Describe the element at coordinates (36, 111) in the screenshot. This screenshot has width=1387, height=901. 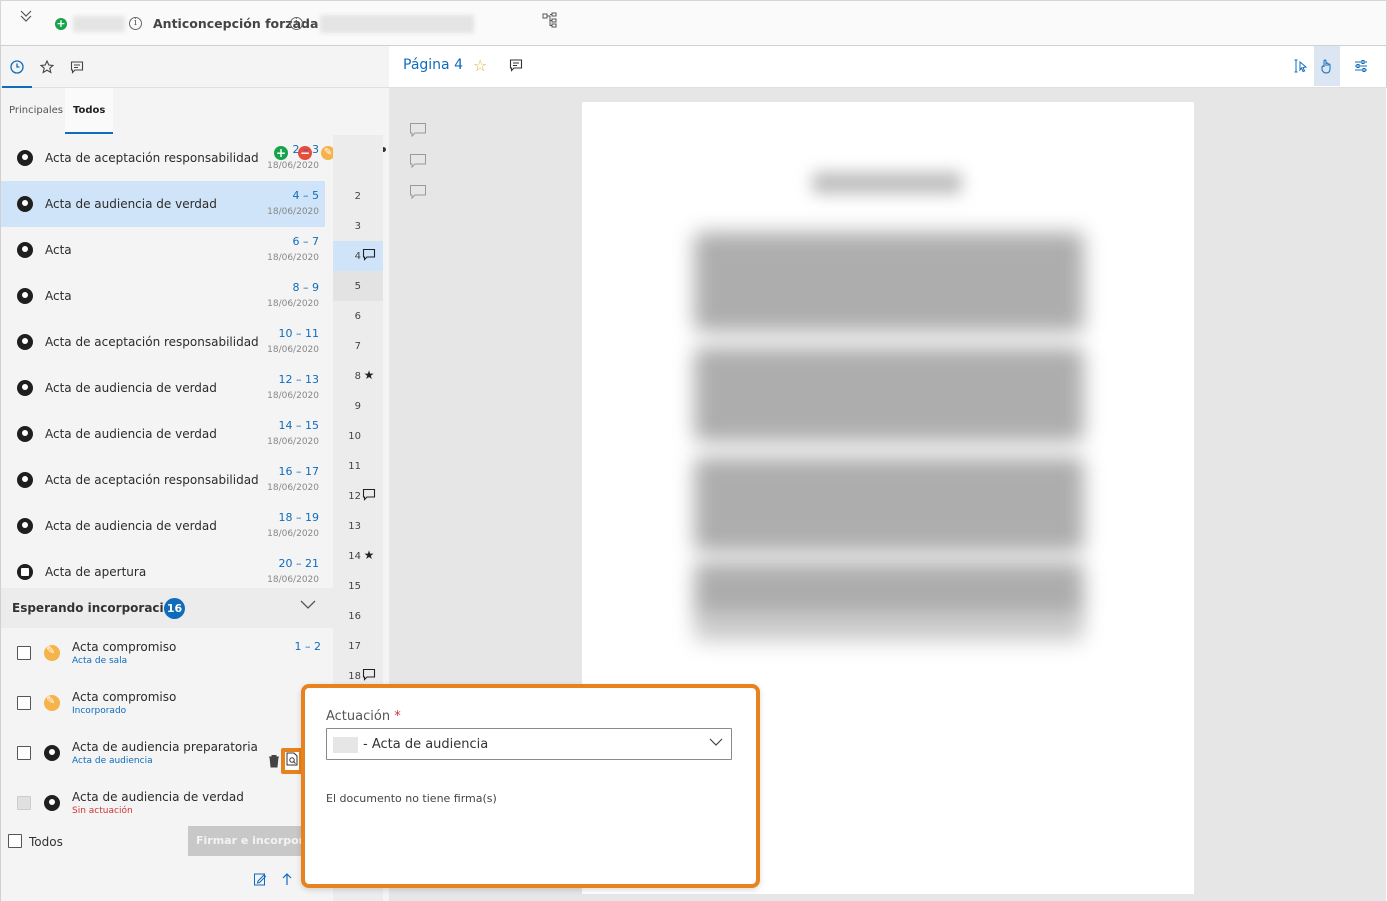
I see `tab-principales: Principales` at that location.